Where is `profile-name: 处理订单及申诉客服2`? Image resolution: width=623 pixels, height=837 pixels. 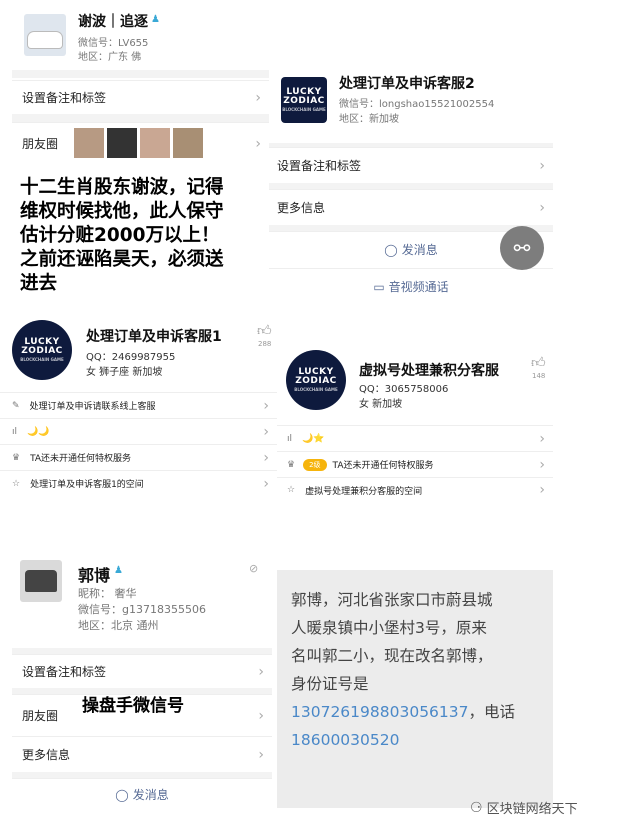
profile-name: 处理订单及申诉客服2 is located at coordinates (407, 84).